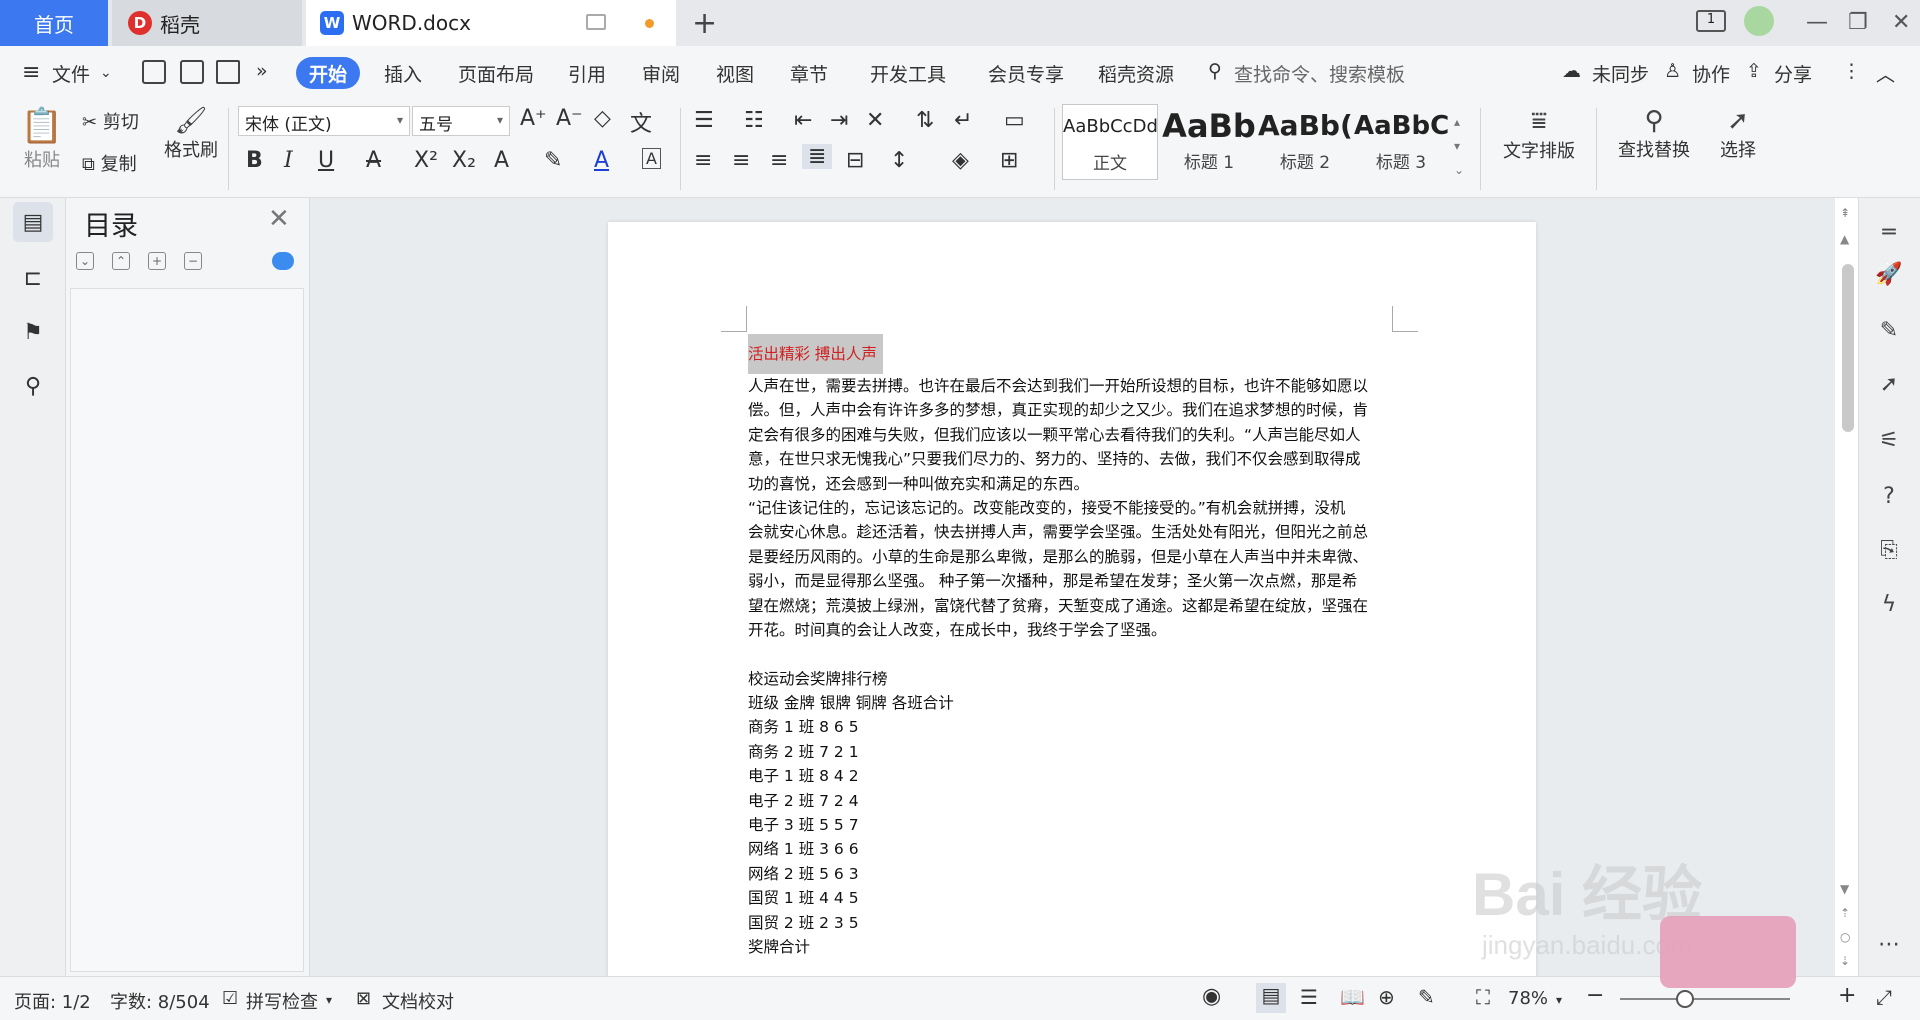 This screenshot has height=1020, width=1920. I want to click on paste-button: 📋 粘贴, so click(42, 139).